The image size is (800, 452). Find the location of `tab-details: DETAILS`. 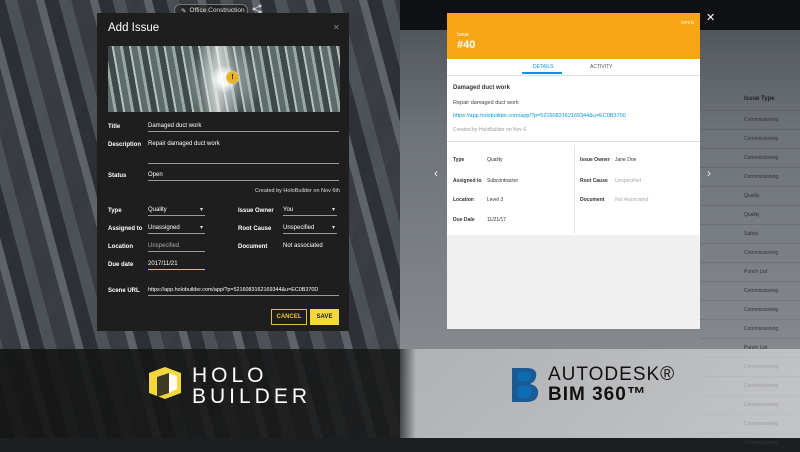

tab-details: DETAILS is located at coordinates (543, 67).